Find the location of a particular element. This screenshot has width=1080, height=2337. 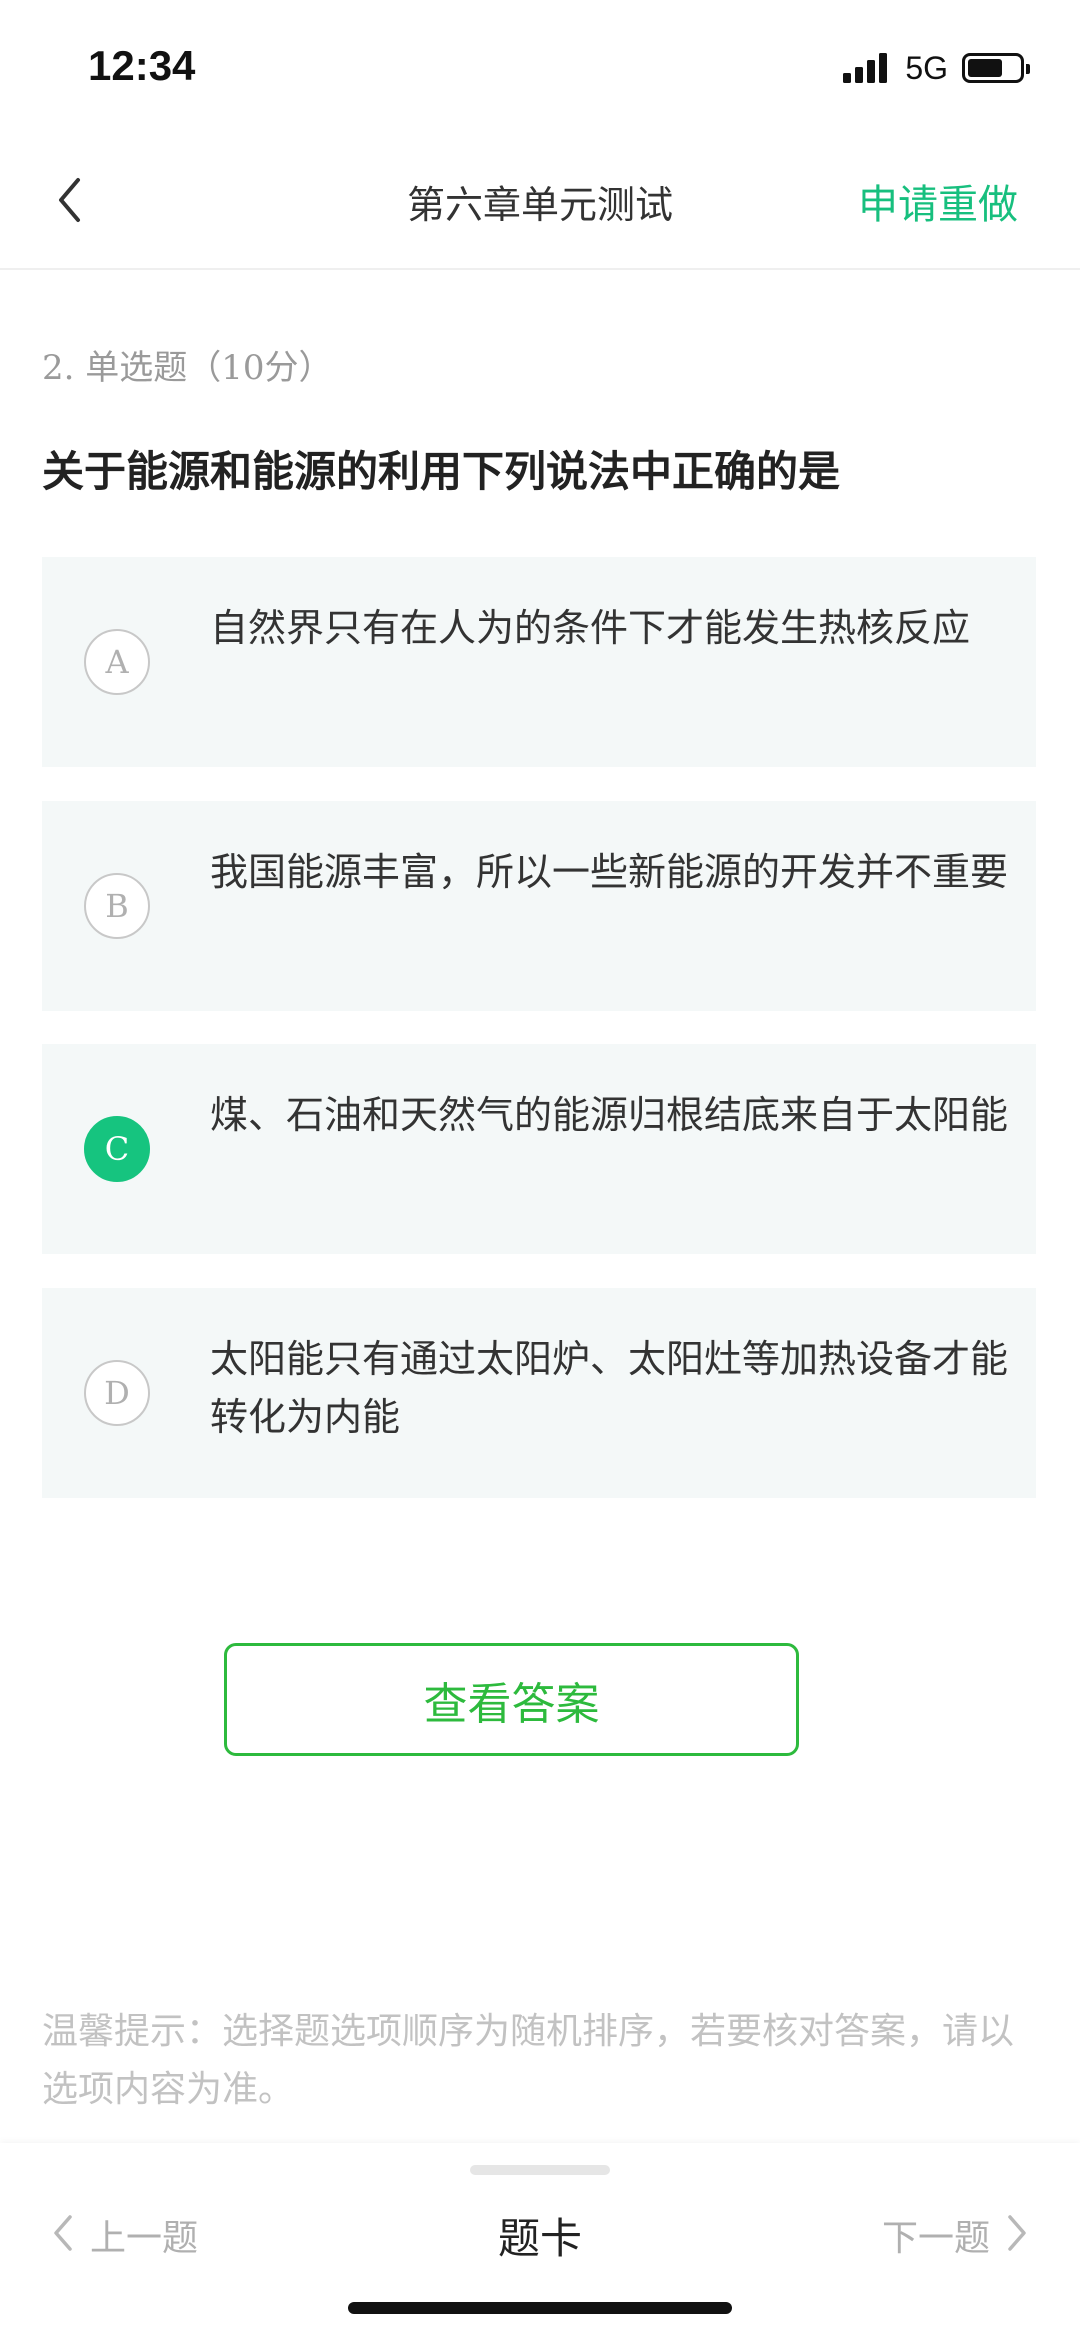

option-a: A 自然界只有在人为的条件下才能发生热核反应 is located at coordinates (539, 662).